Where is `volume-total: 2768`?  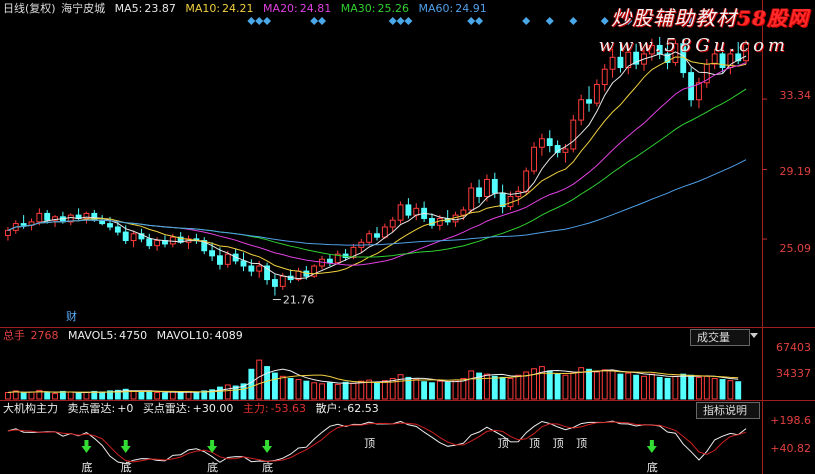 volume-total: 2768 is located at coordinates (44, 335).